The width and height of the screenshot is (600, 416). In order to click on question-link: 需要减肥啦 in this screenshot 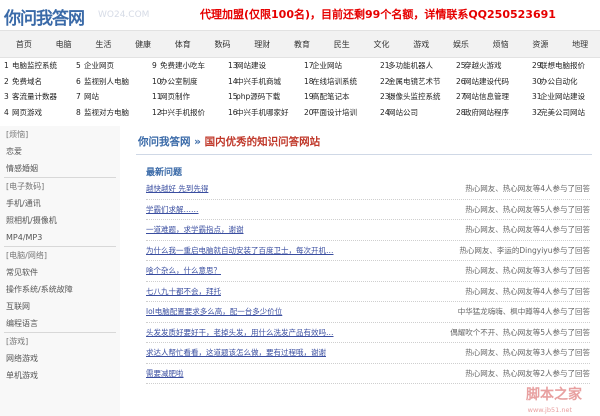, I will do `click(305, 373)`.